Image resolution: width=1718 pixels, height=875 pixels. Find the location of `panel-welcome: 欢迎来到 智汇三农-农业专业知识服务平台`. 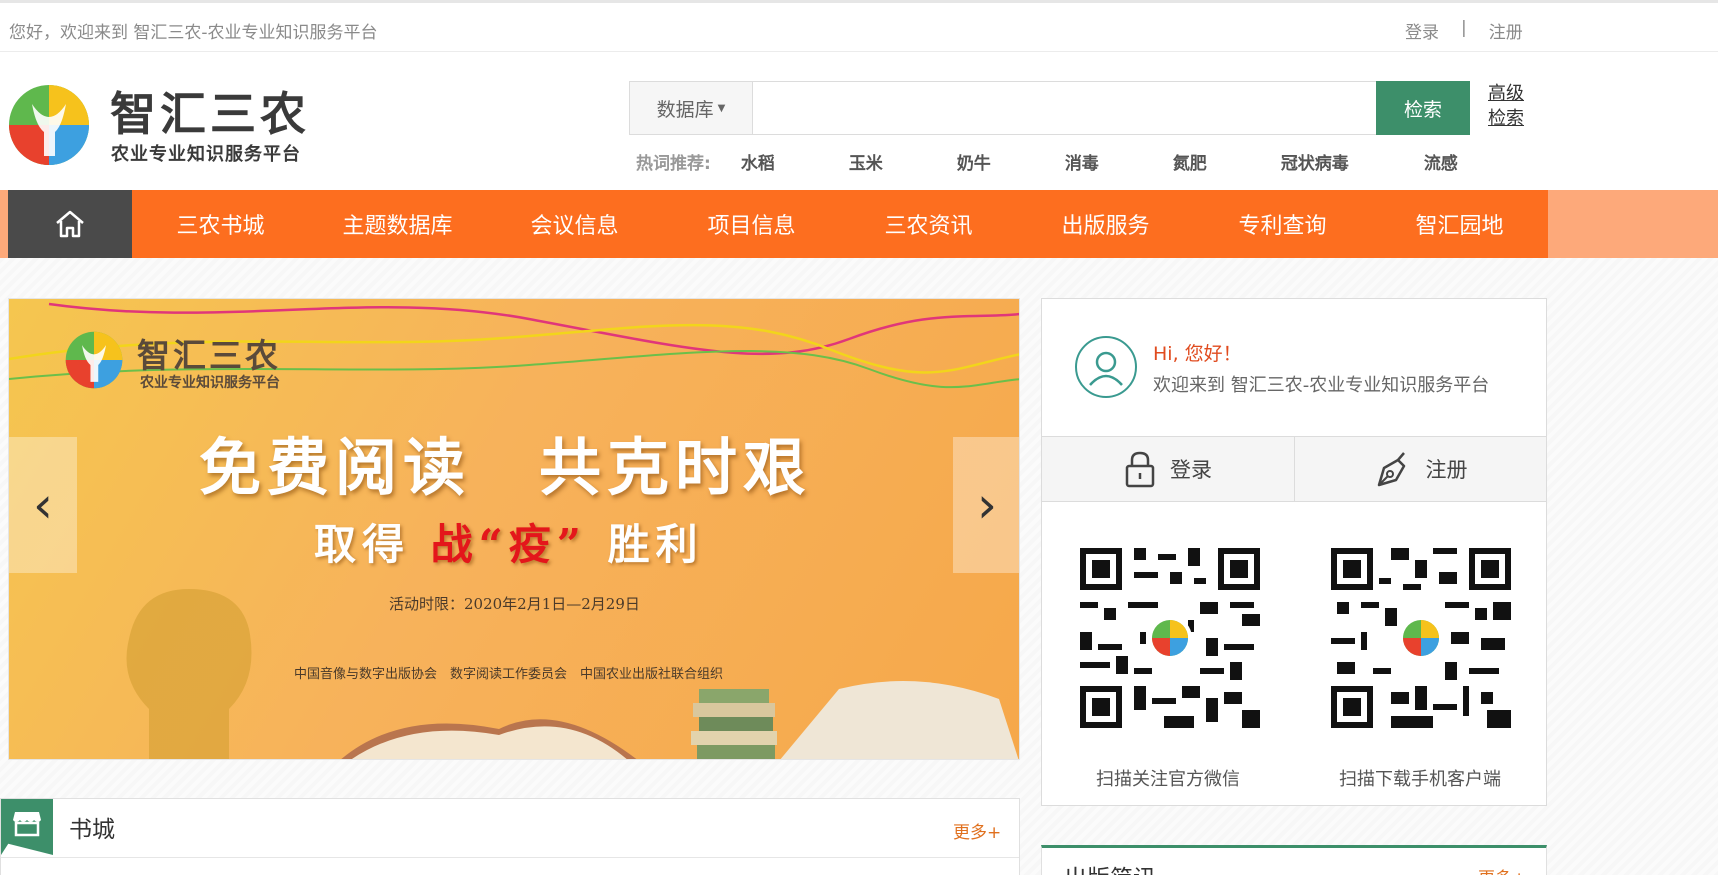

panel-welcome: 欢迎来到 智汇三农-农业专业知识服务平台 is located at coordinates (1321, 385).